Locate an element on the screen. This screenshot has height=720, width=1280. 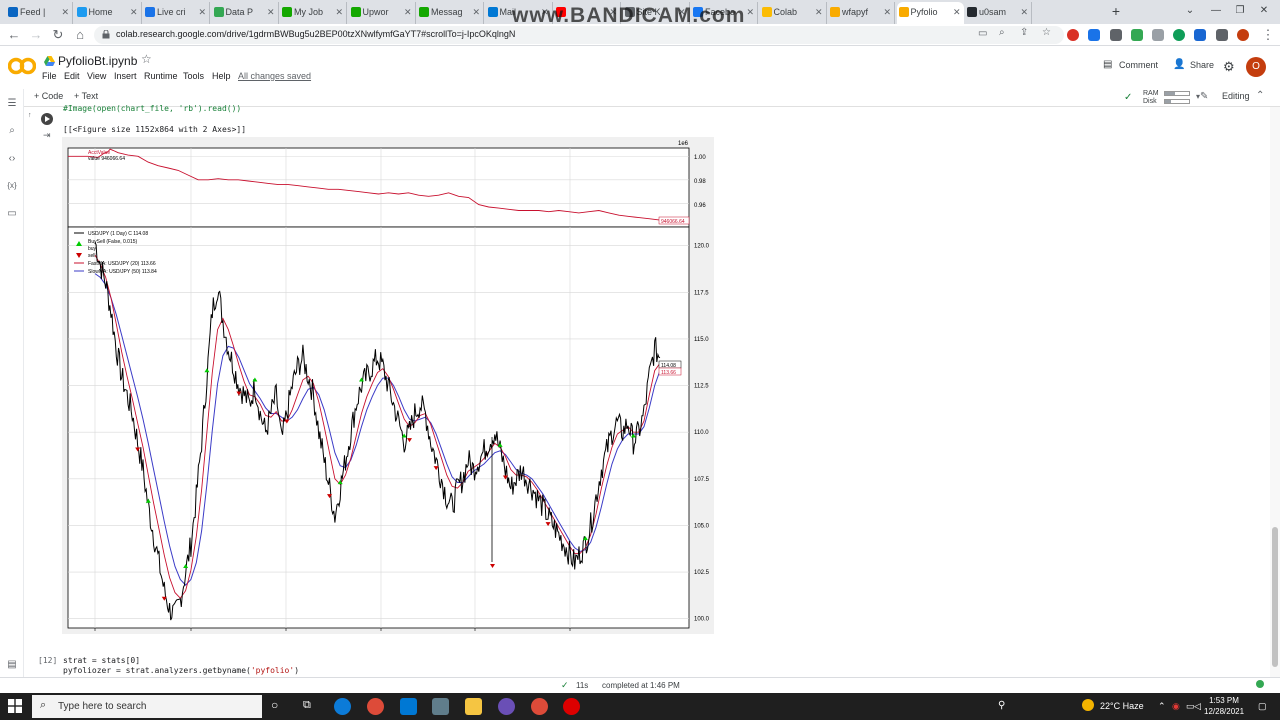
store-icon is located at coordinates (408, 706).